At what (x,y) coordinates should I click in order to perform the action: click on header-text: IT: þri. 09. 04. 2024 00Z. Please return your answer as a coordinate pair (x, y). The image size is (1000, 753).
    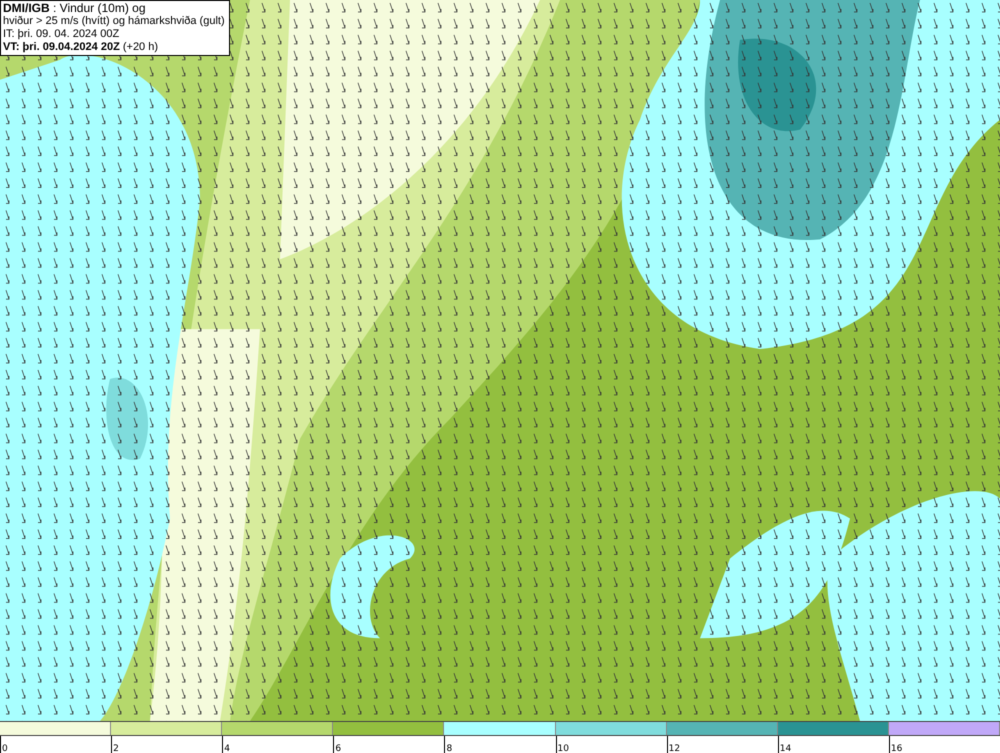
    Looking at the image, I should click on (61, 34).